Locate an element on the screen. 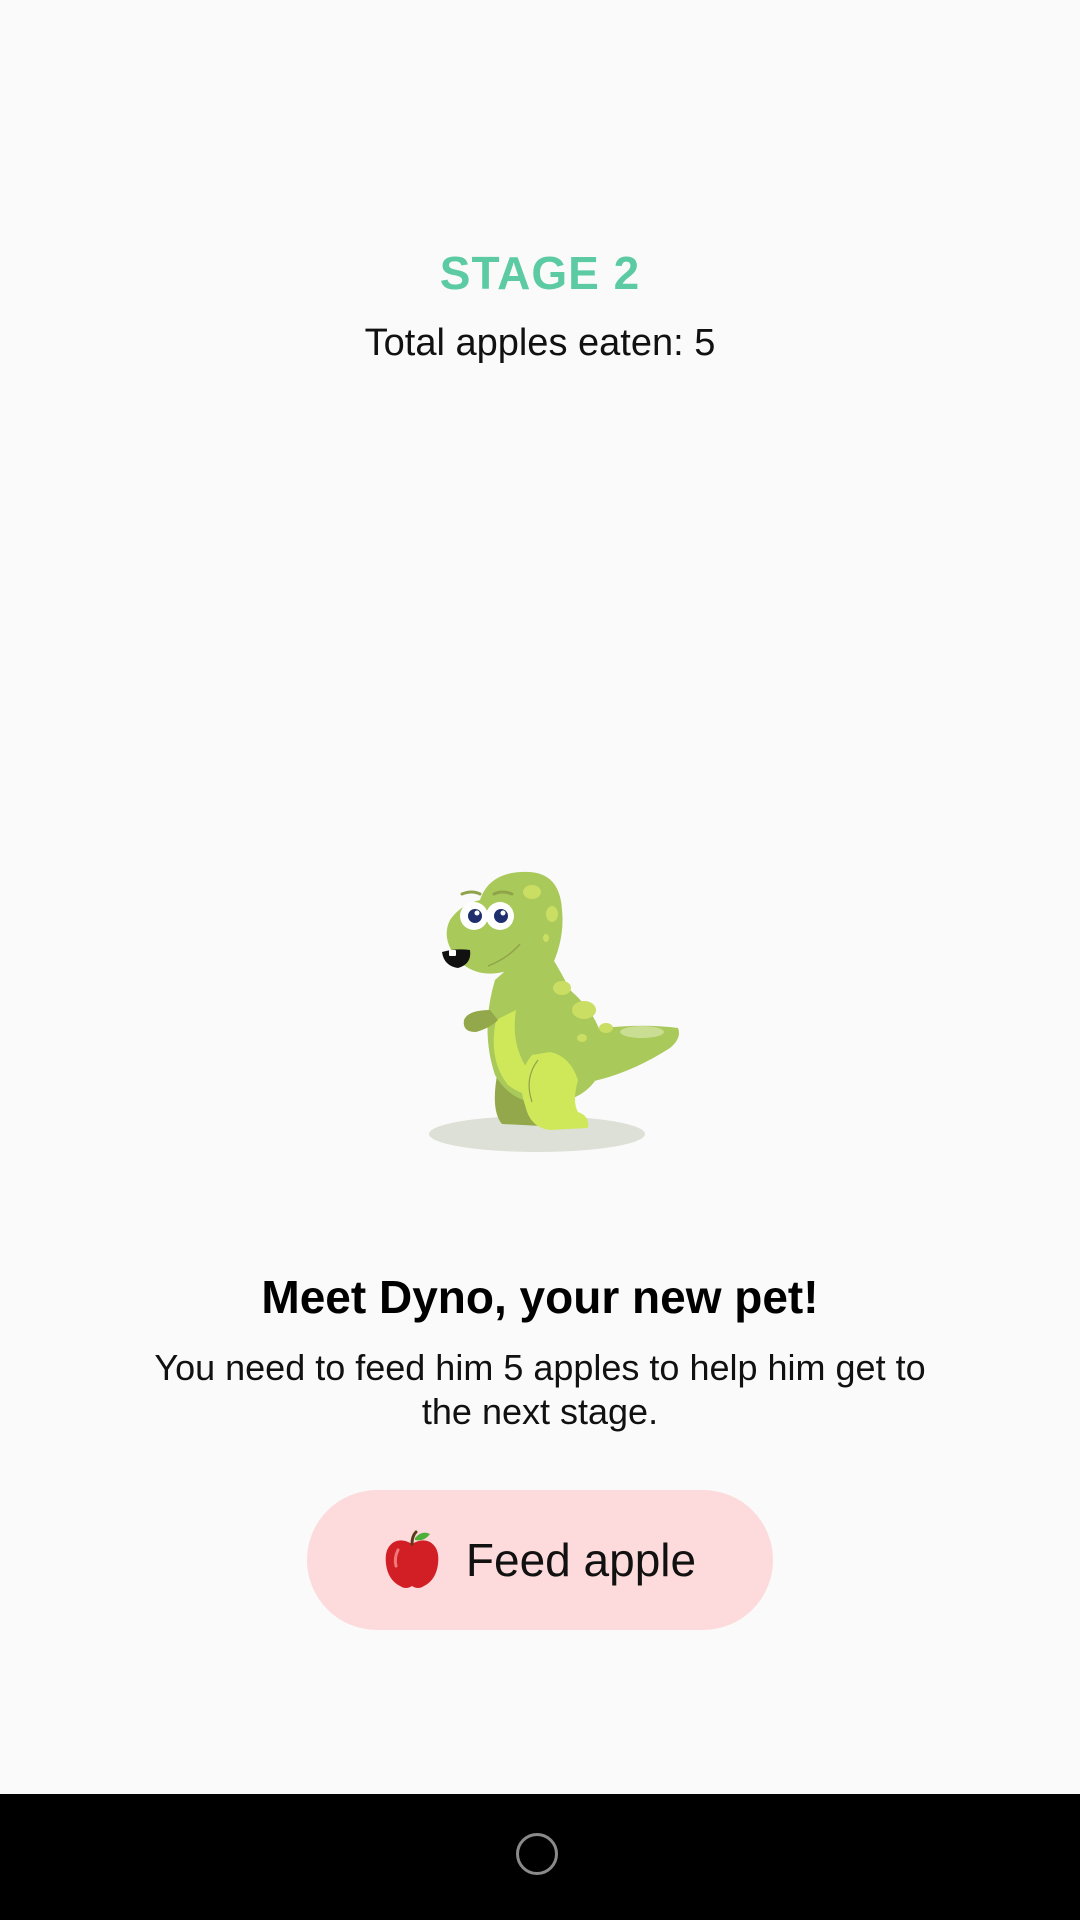 The image size is (1080, 1920). home-circle-icon is located at coordinates (537, 1854).